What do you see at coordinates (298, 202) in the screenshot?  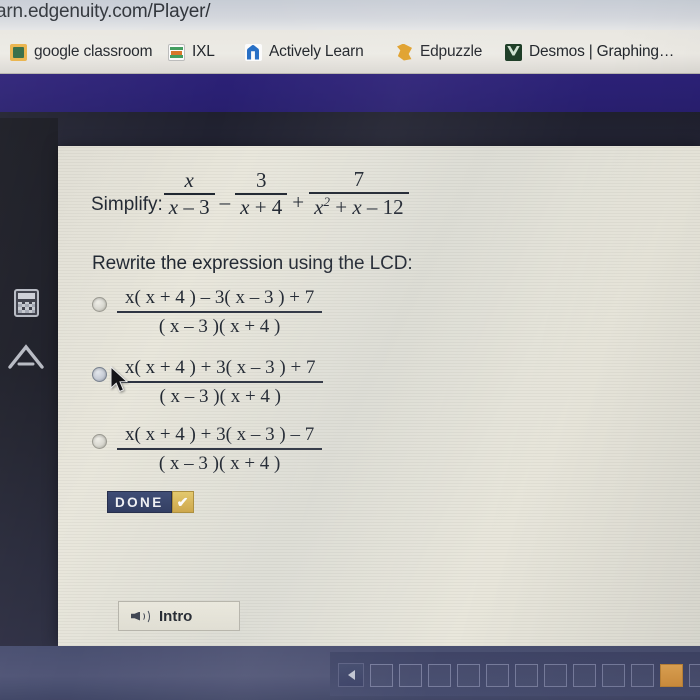 I see `operator-plus: +` at bounding box center [298, 202].